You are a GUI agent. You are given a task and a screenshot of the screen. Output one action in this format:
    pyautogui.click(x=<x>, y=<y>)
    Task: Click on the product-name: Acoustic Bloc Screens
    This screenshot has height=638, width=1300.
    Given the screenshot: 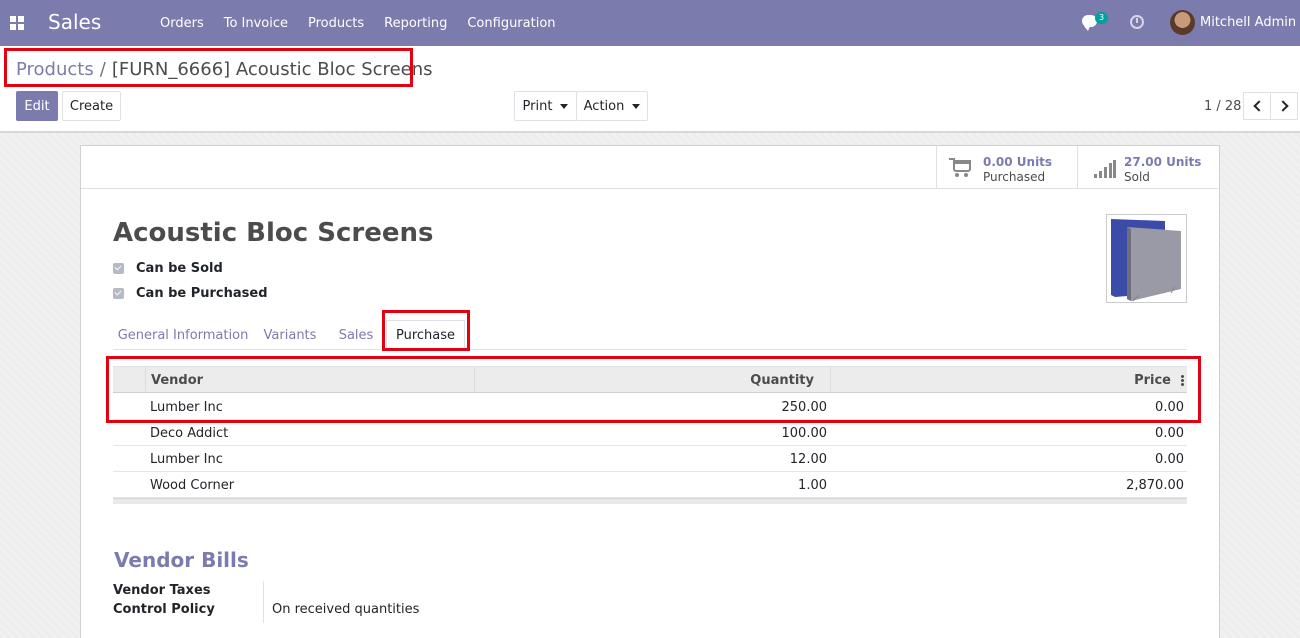 What is the action you would take?
    pyautogui.click(x=273, y=233)
    